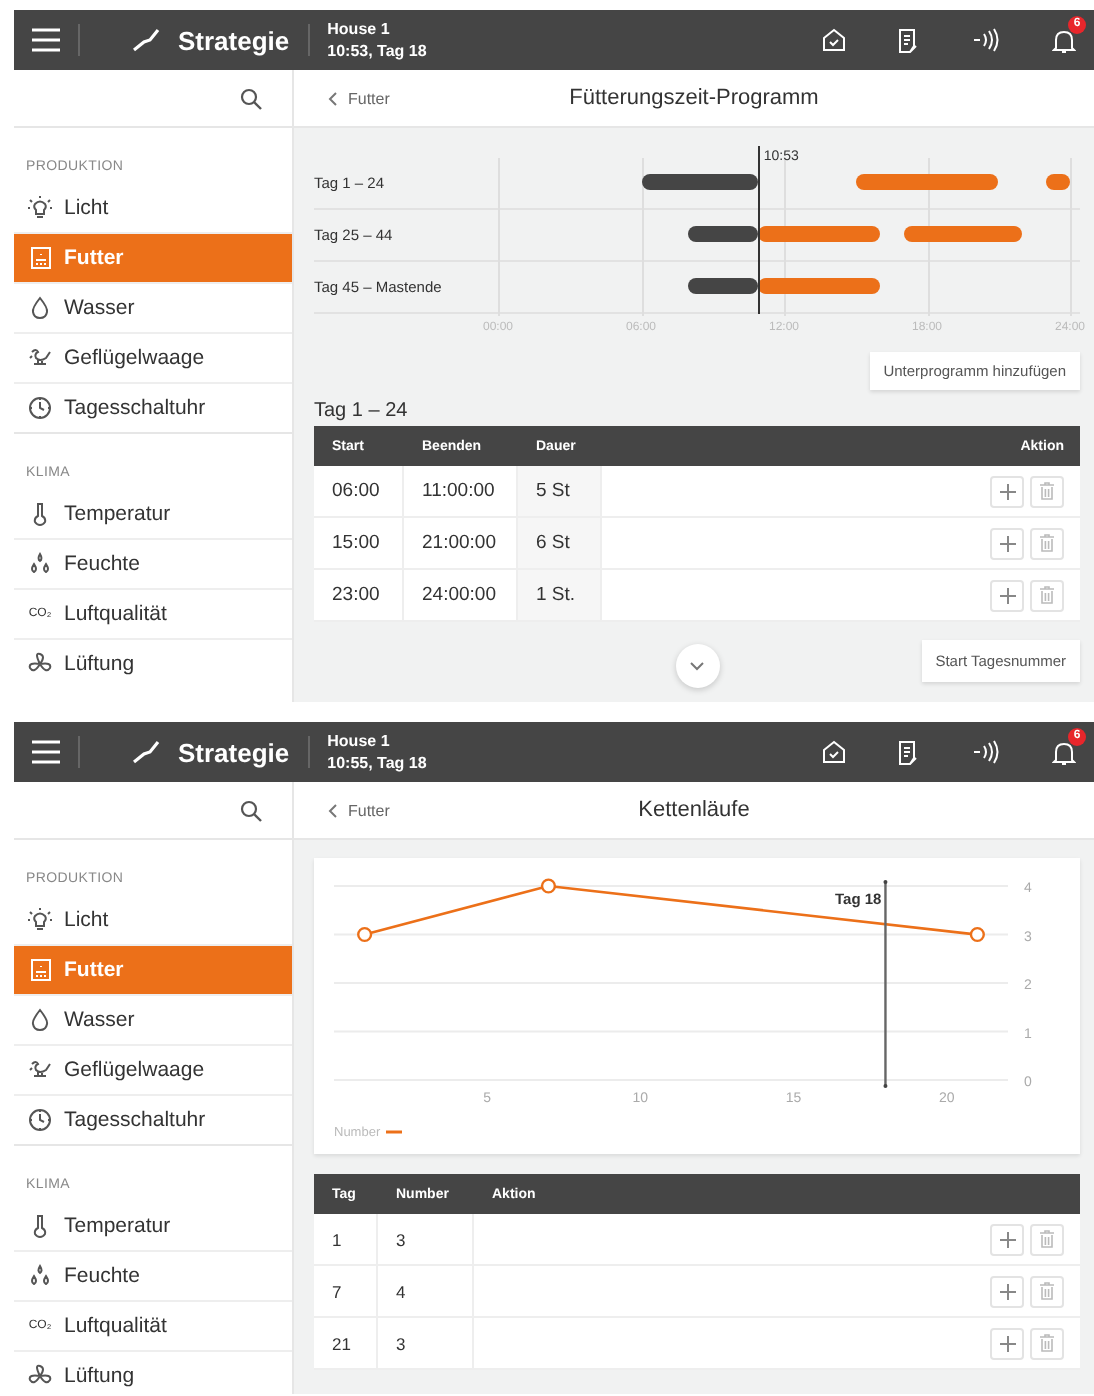 Image resolution: width=1094 pixels, height=1396 pixels. Describe the element at coordinates (359, 491) in the screenshot. I see `table-cell: 06:00` at that location.